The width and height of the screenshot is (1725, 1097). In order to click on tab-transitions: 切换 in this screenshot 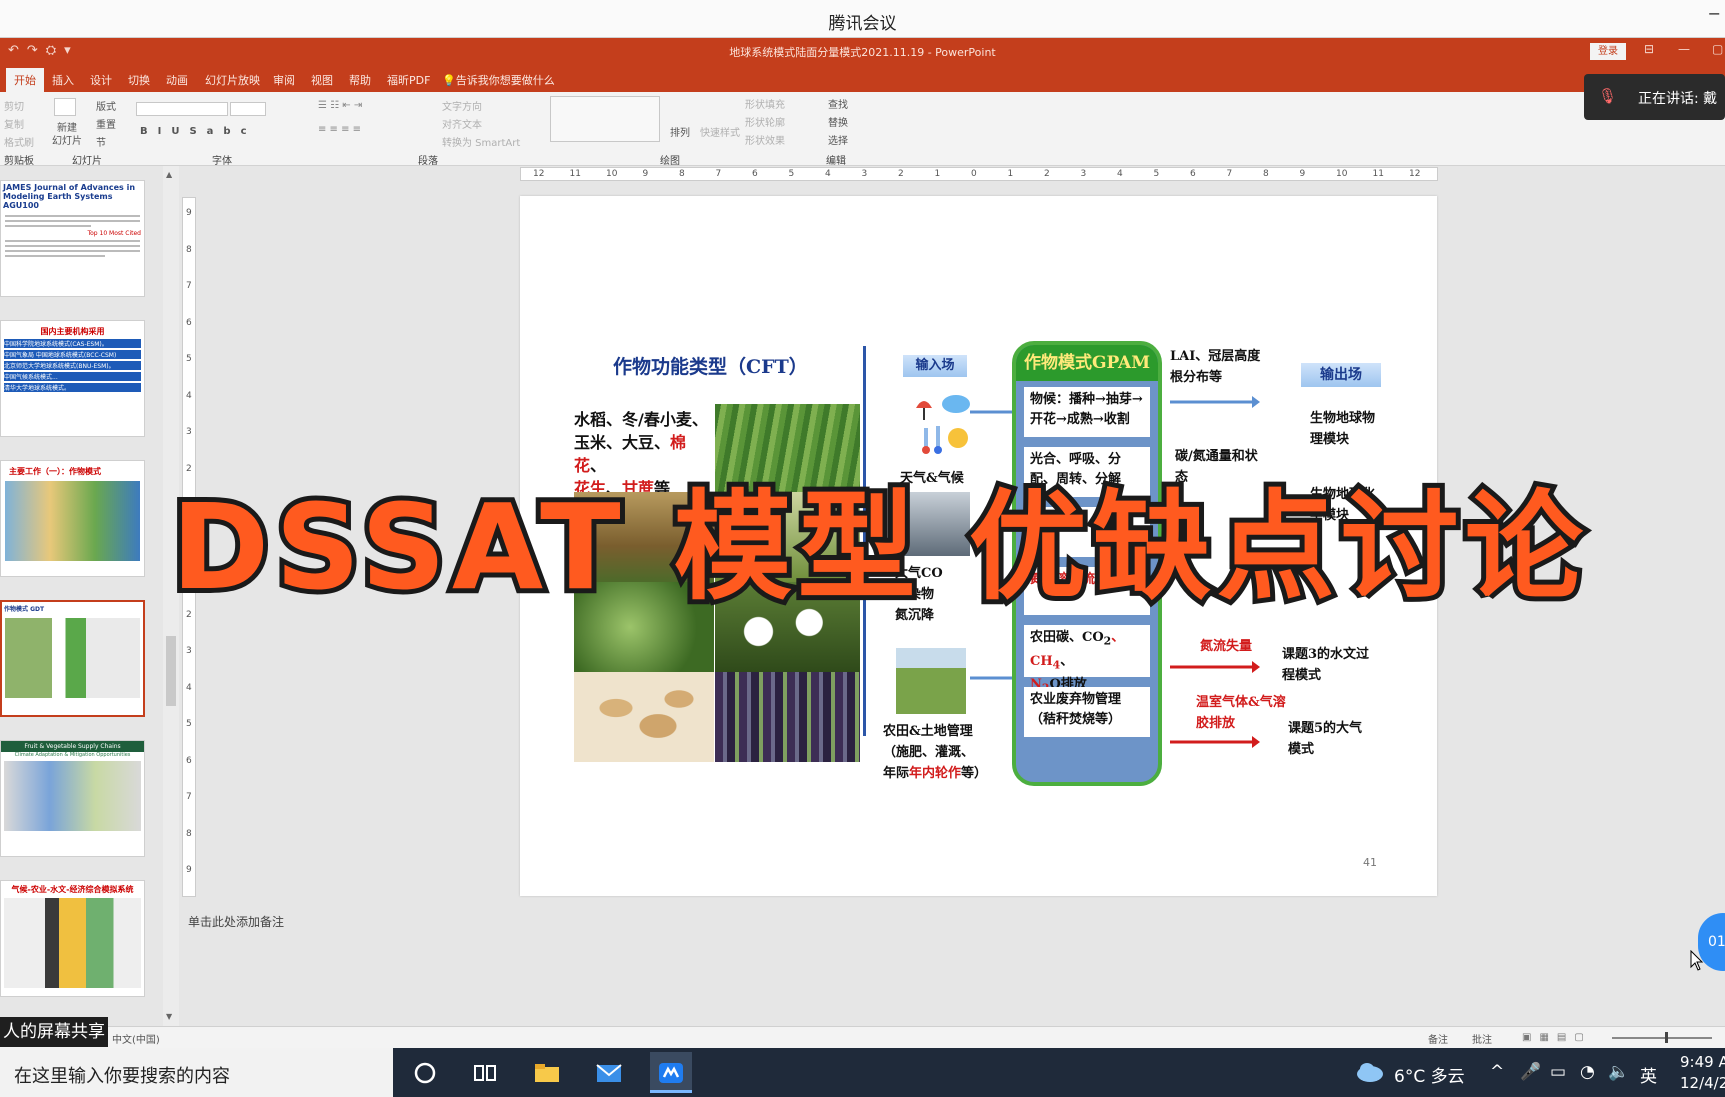, I will do `click(139, 80)`.